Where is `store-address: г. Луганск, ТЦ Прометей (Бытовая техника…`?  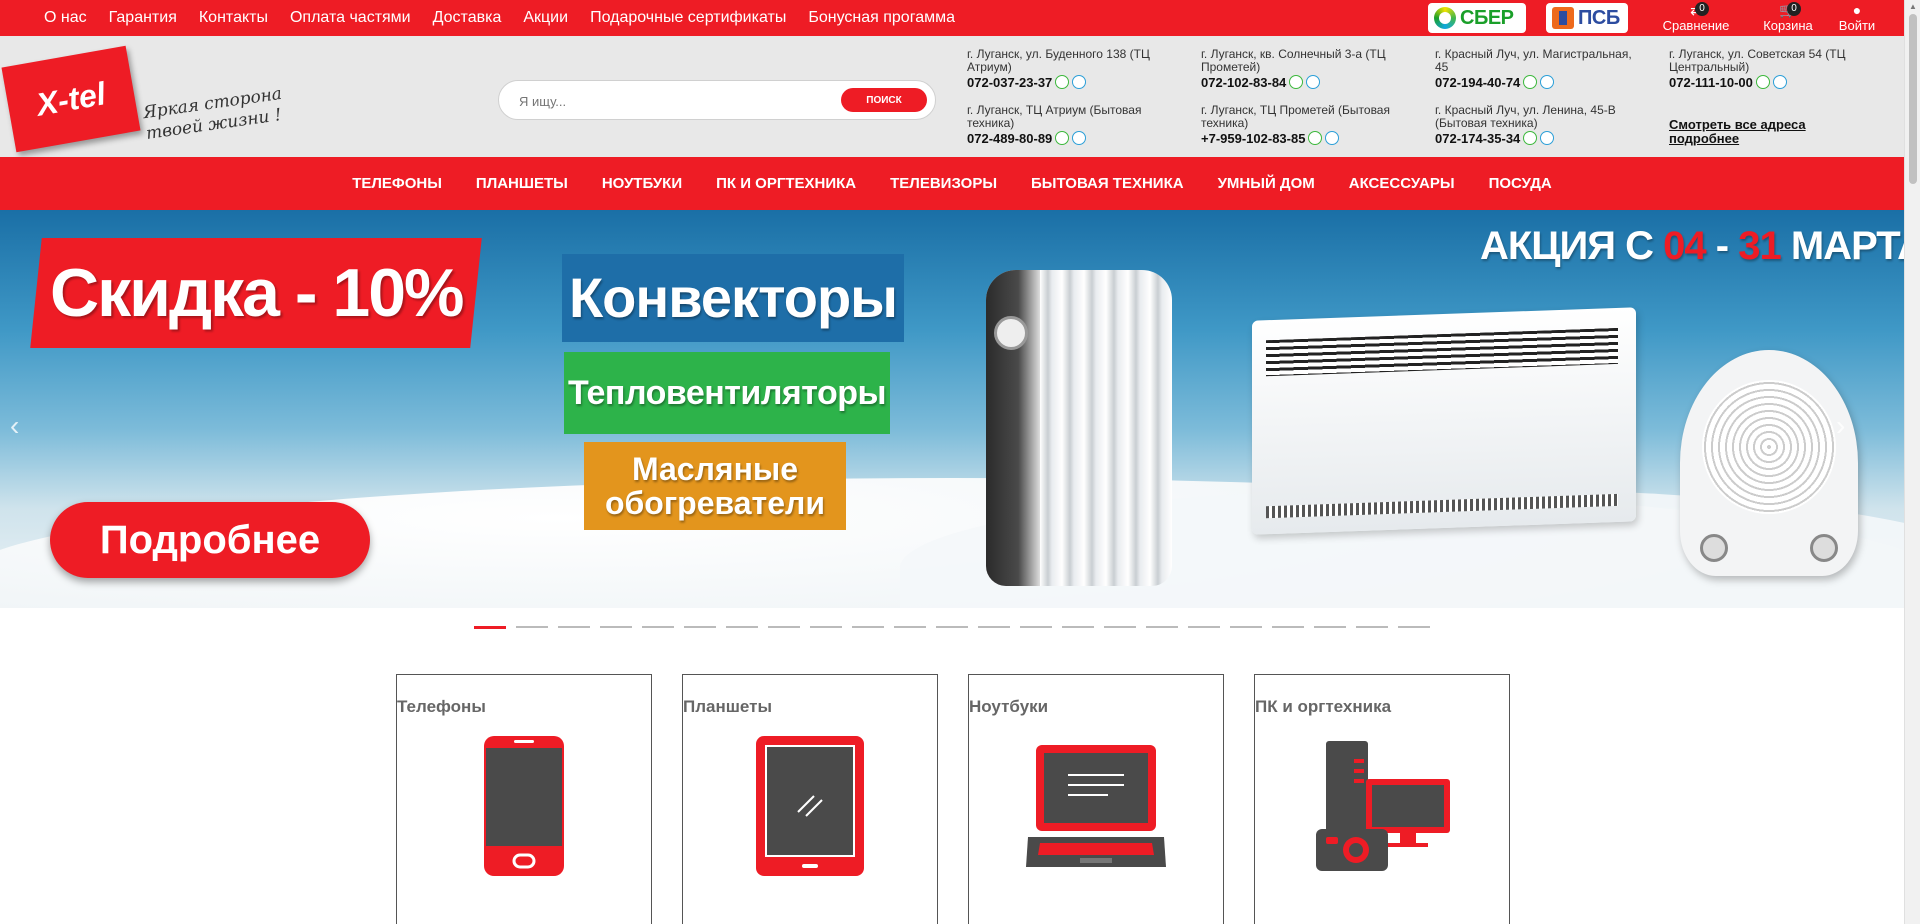
store-address: г. Луганск, ТЦ Прометей (Бытовая техника… is located at coordinates (1295, 116).